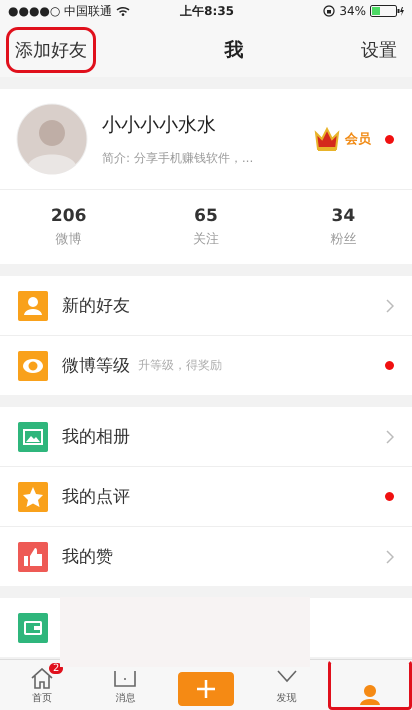 This screenshot has width=412, height=710. I want to click on menu-item-label: 我的点评, so click(96, 496).